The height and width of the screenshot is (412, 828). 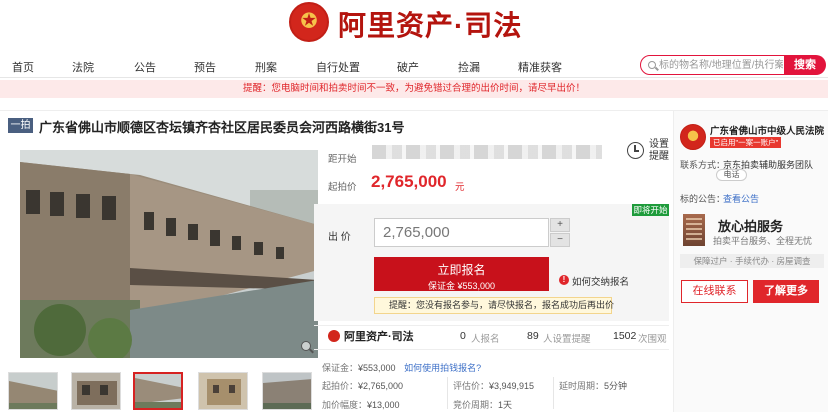 I want to click on signup-button: 立即报名 保证金 ¥553,000, so click(x=461, y=274).